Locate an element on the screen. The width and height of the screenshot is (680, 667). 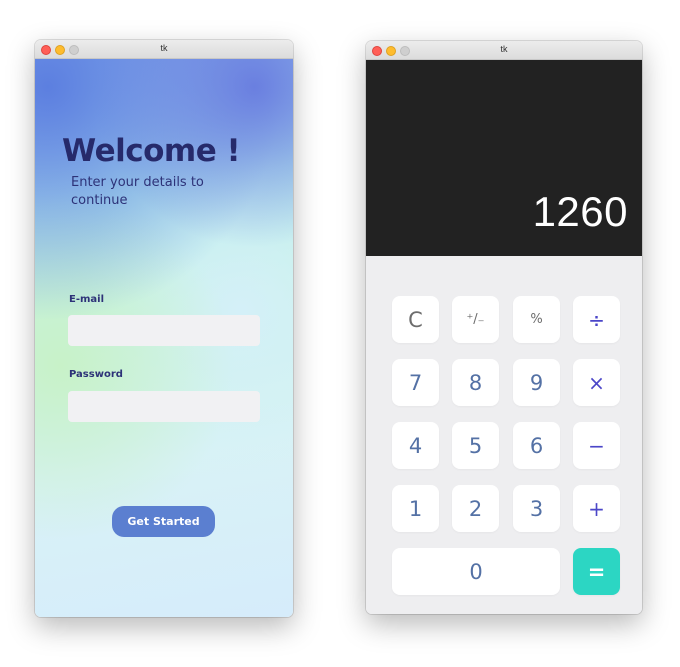
multiply-key: × is located at coordinates (596, 382).